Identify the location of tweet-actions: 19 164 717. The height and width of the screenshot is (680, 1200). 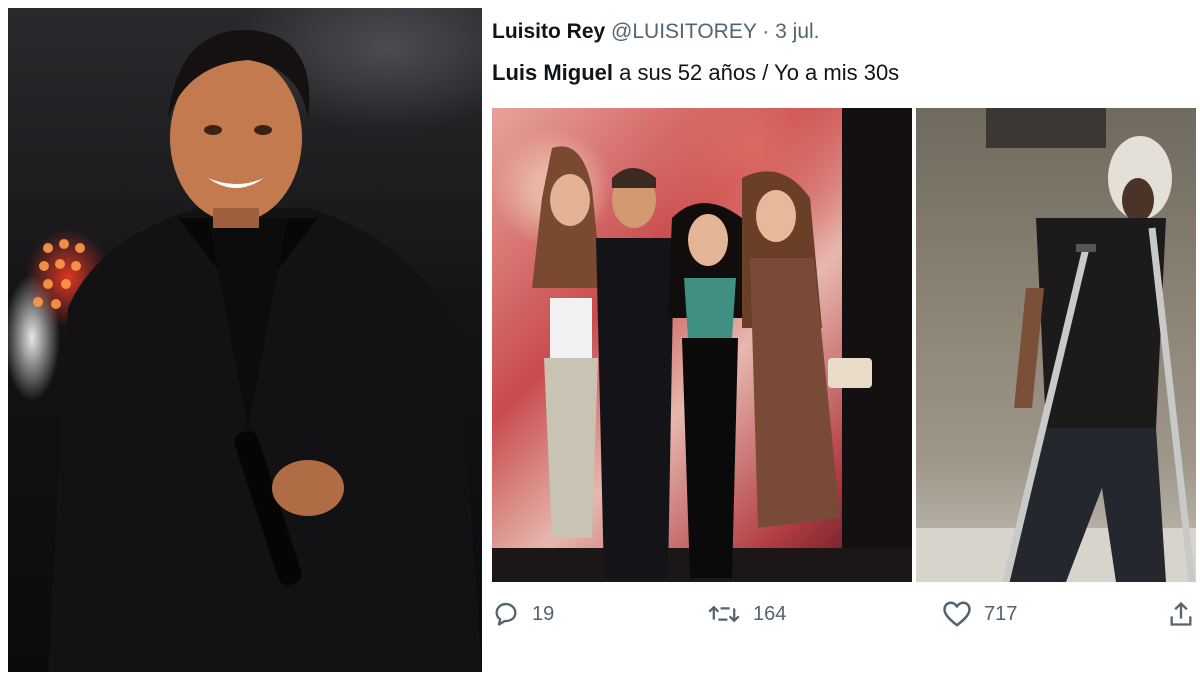
(841, 620).